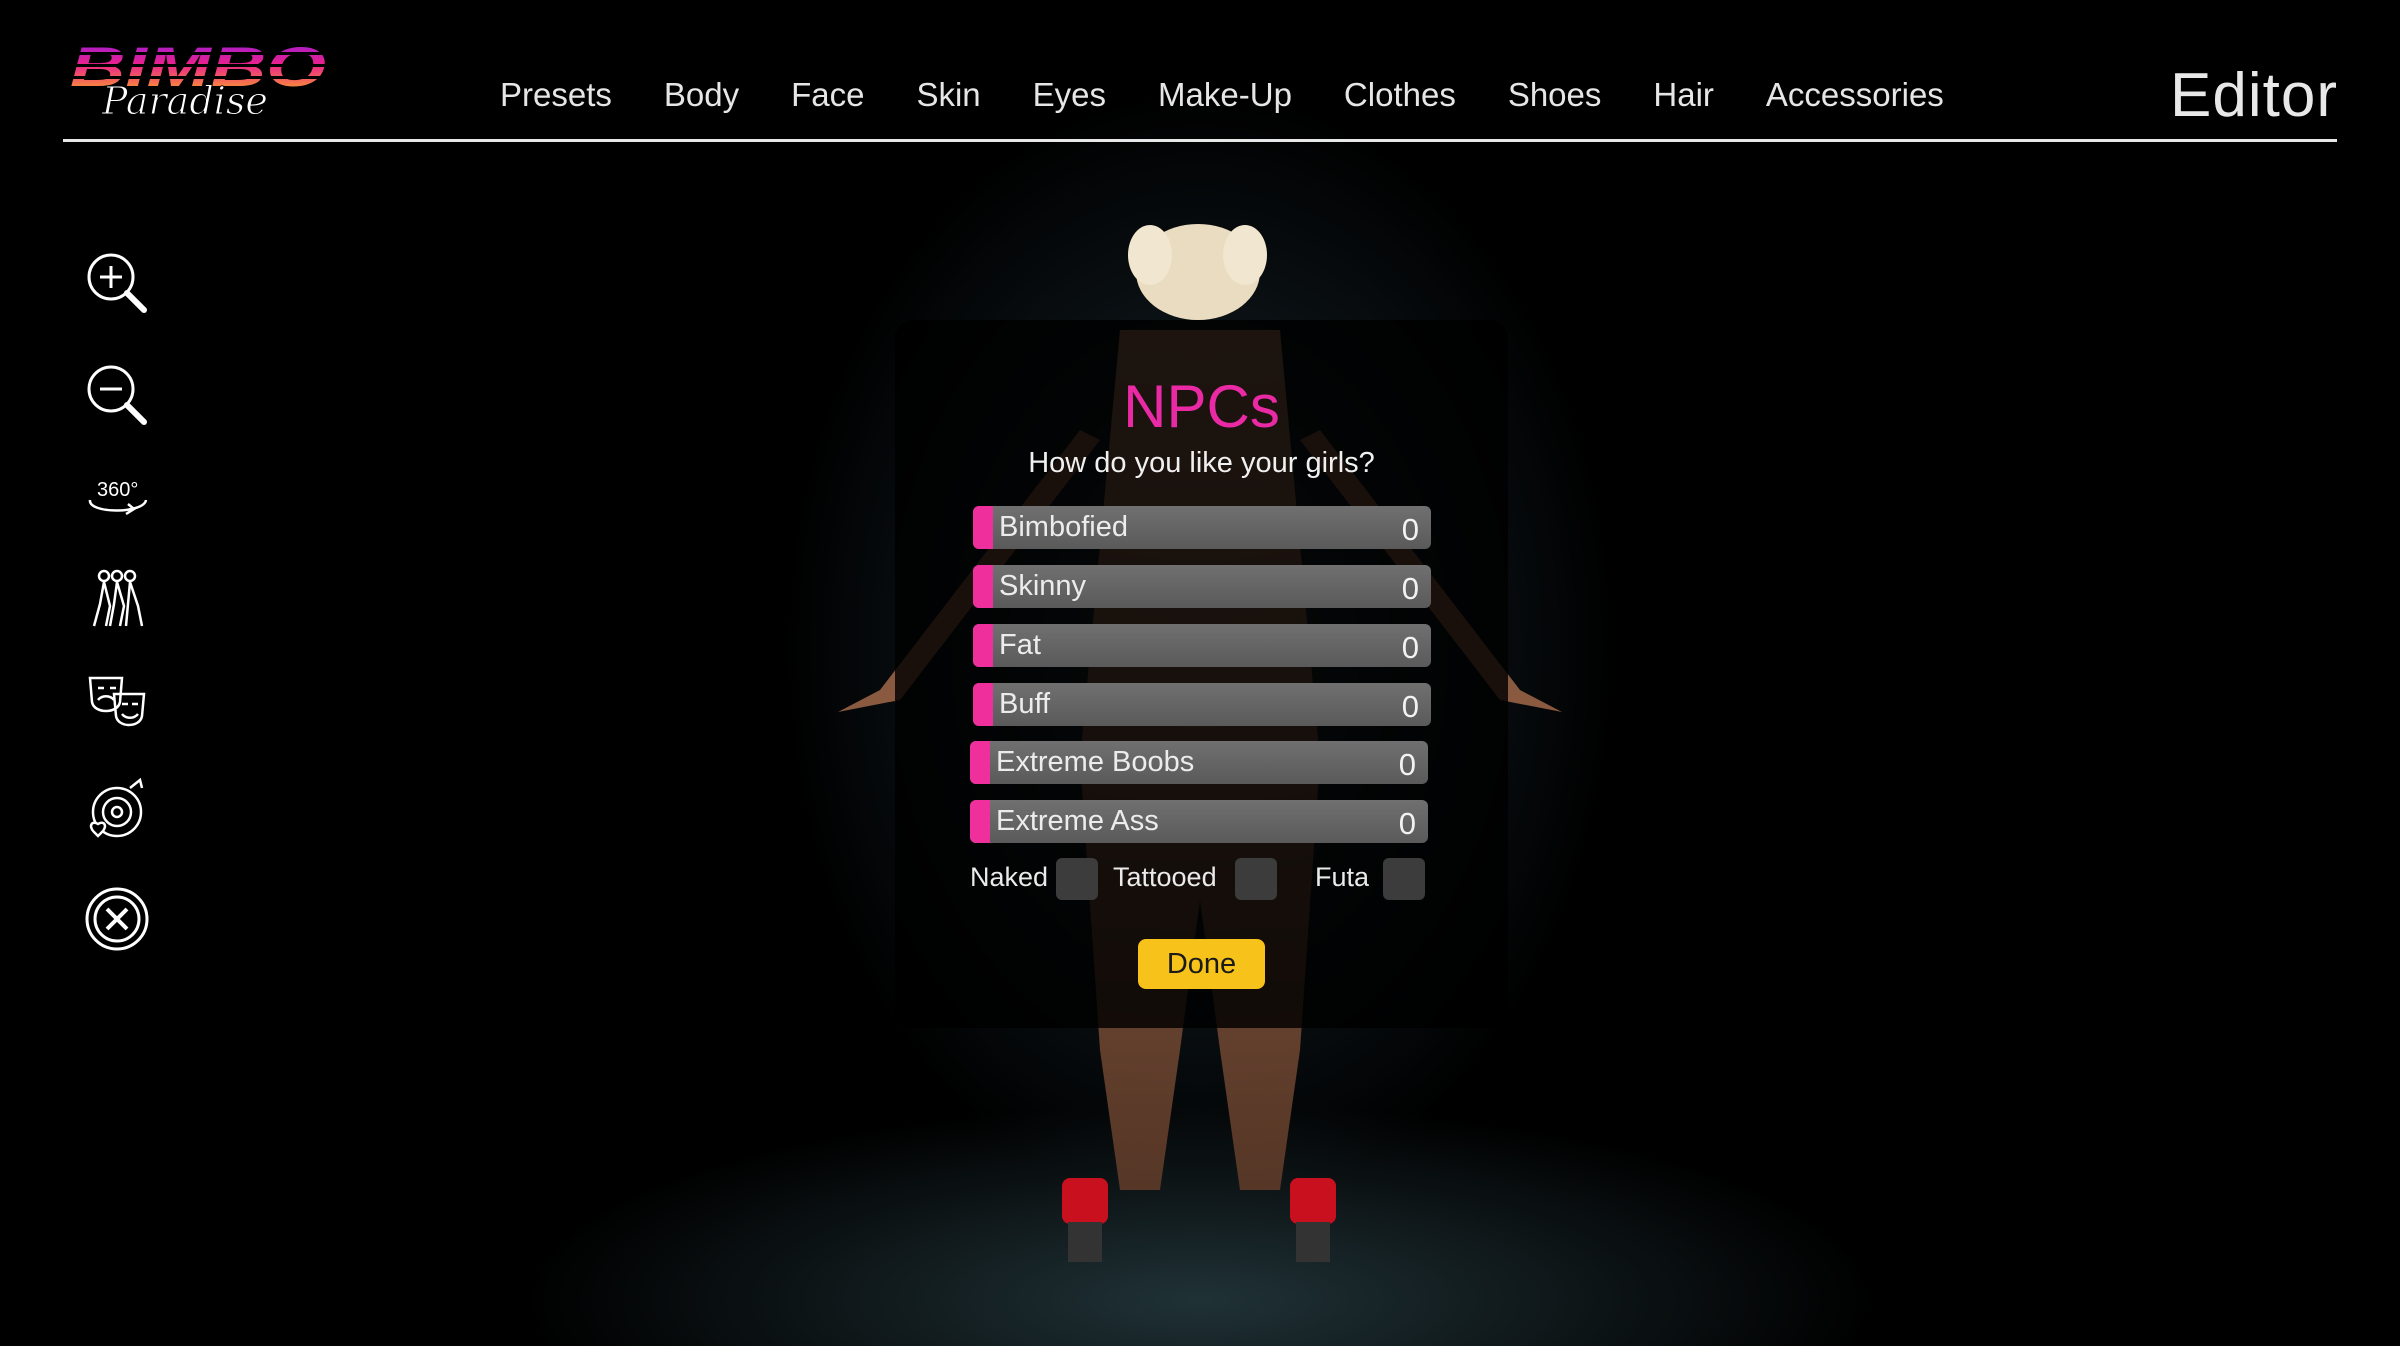 This screenshot has width=2400, height=1346. What do you see at coordinates (117, 395) in the screenshot?
I see `zoom-out-icon` at bounding box center [117, 395].